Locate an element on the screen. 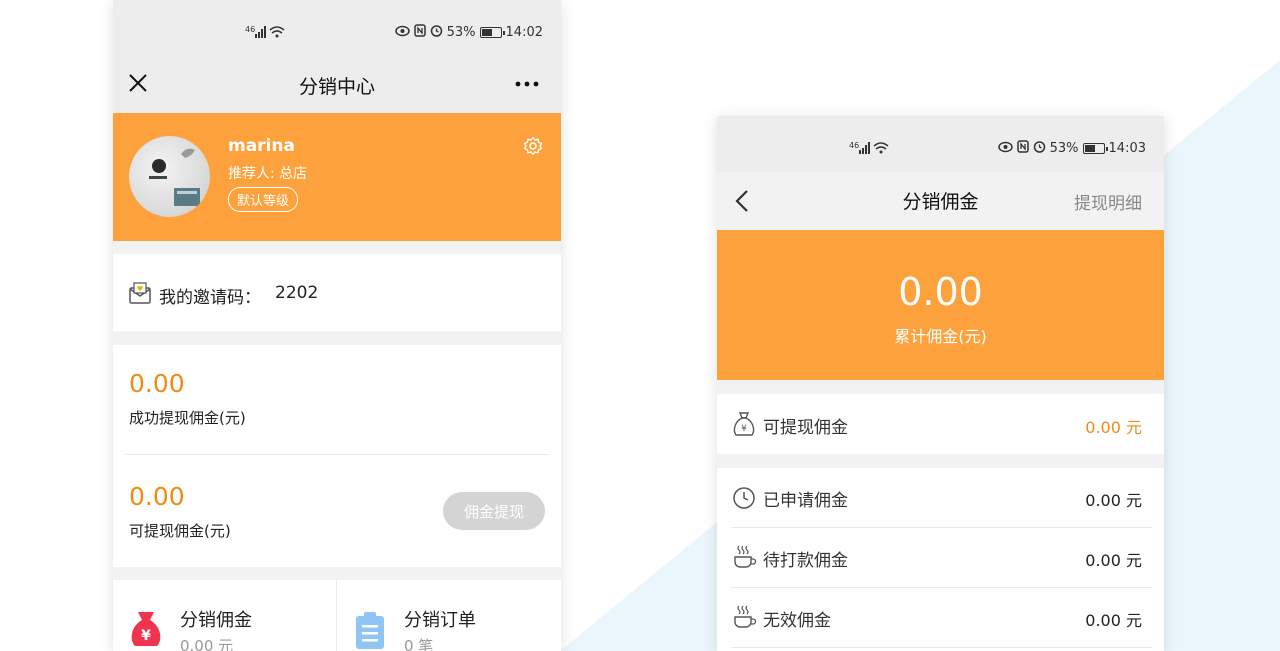 This screenshot has height=651, width=1280. money-bag-icon: ¥ is located at coordinates (146, 630).